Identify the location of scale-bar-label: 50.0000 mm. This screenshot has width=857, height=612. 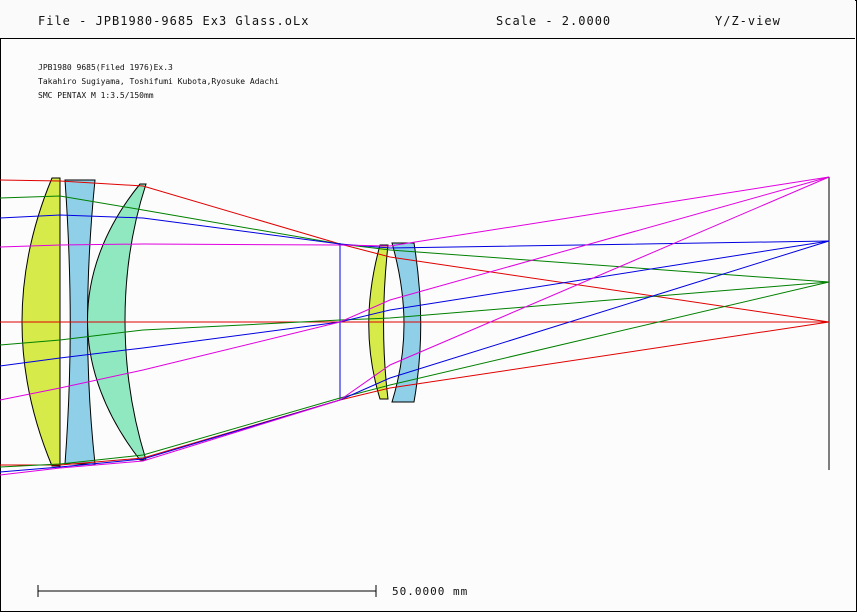
(430, 591).